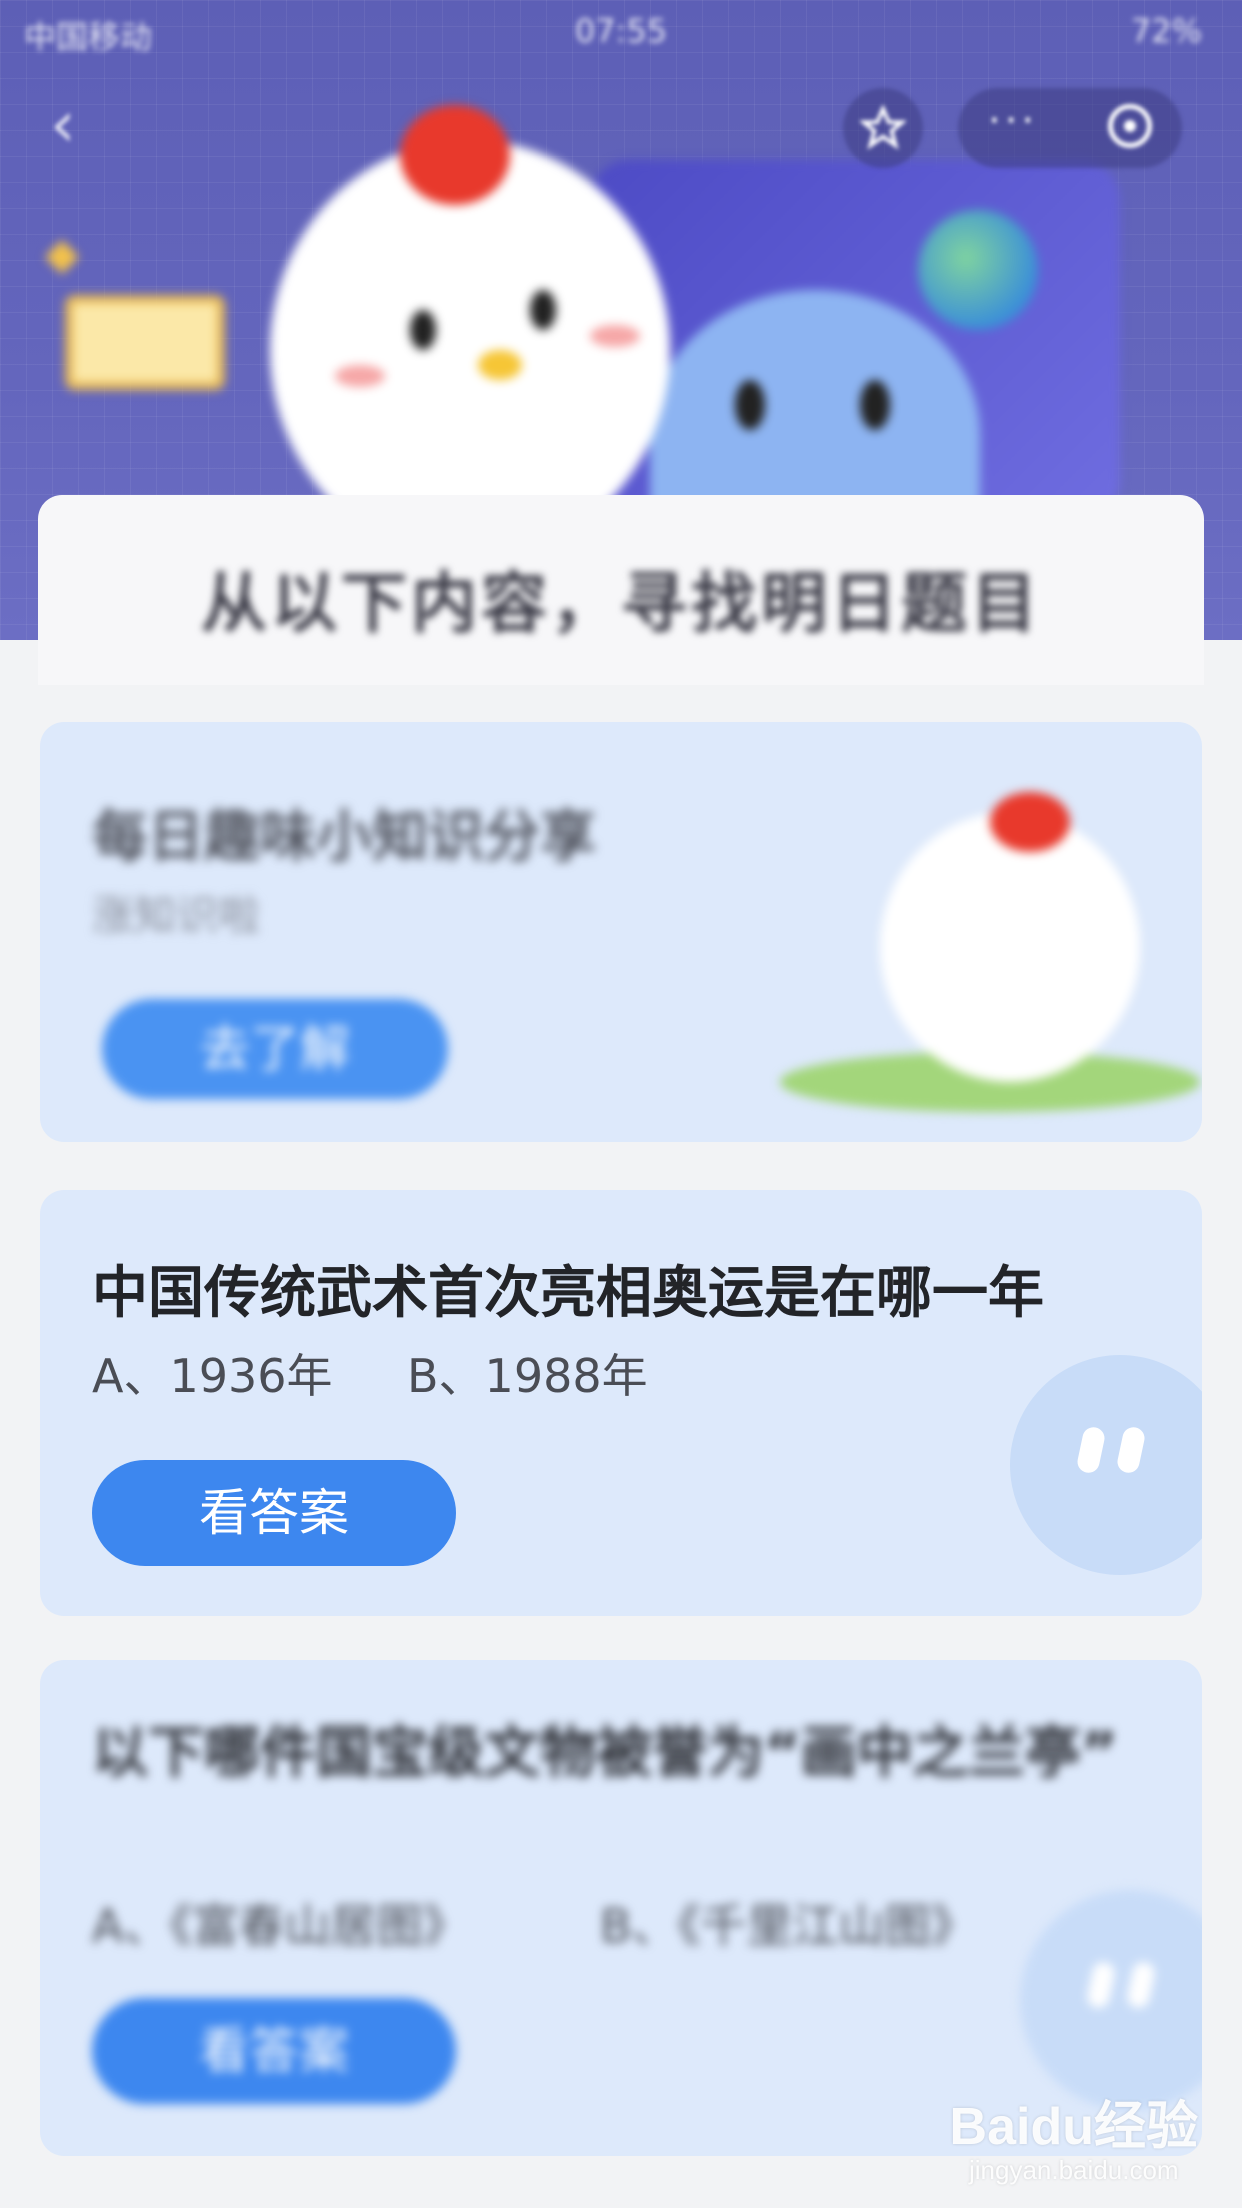  I want to click on learn-more-button: 去了解, so click(275, 1049).